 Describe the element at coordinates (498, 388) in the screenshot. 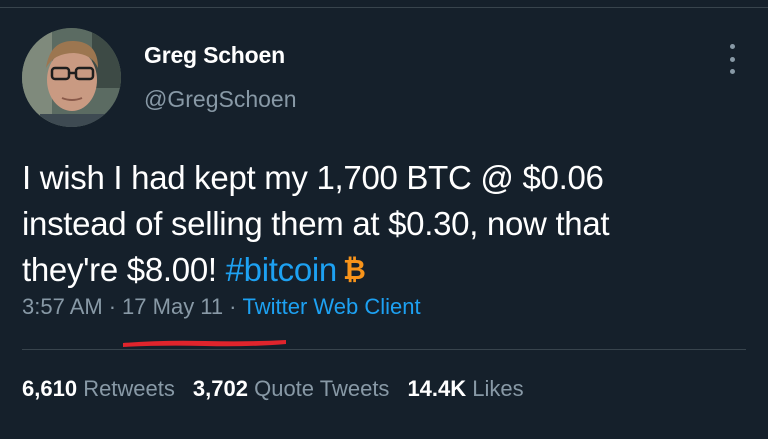

I see `likes-label: Likes` at that location.